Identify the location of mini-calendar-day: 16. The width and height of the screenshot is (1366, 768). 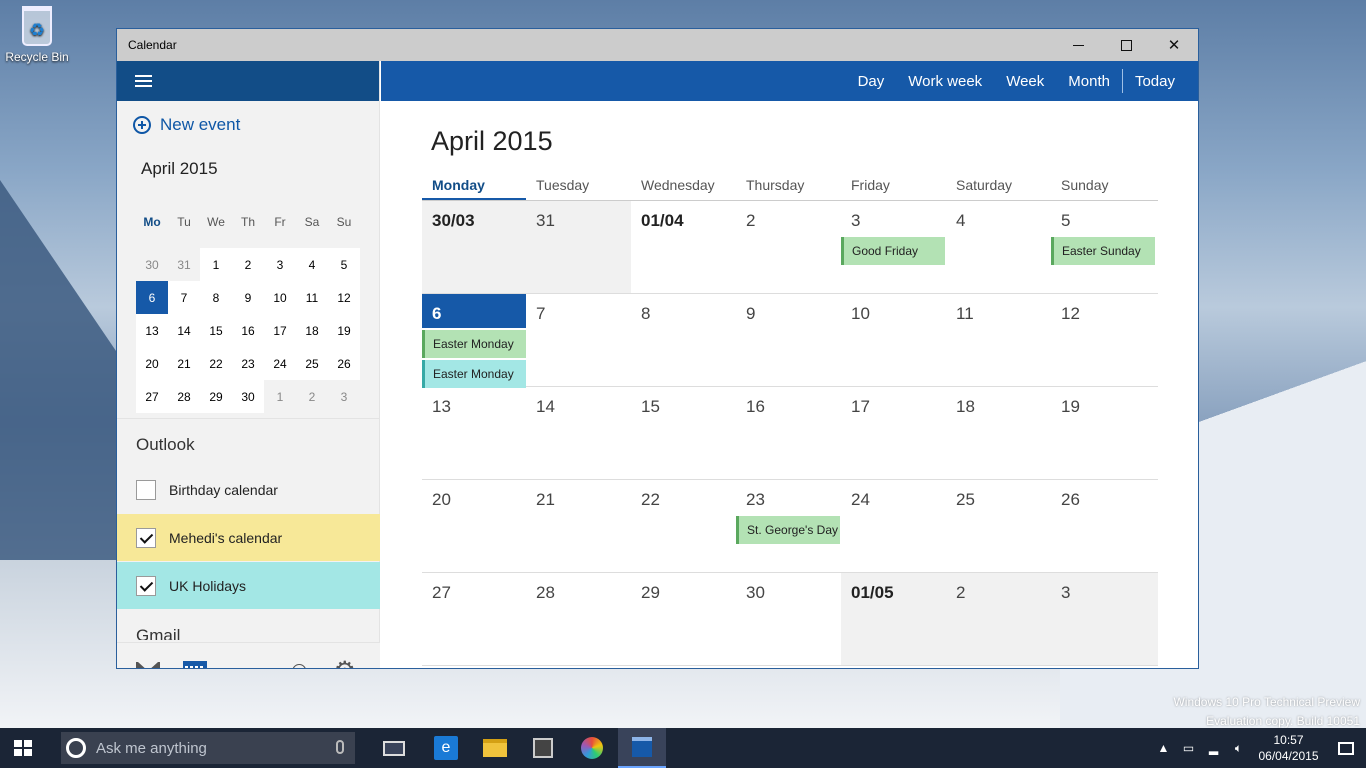
(248, 330).